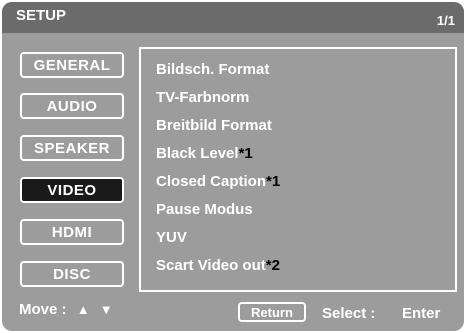  Describe the element at coordinates (72, 274) in the screenshot. I see `tab-disc: DISC` at that location.